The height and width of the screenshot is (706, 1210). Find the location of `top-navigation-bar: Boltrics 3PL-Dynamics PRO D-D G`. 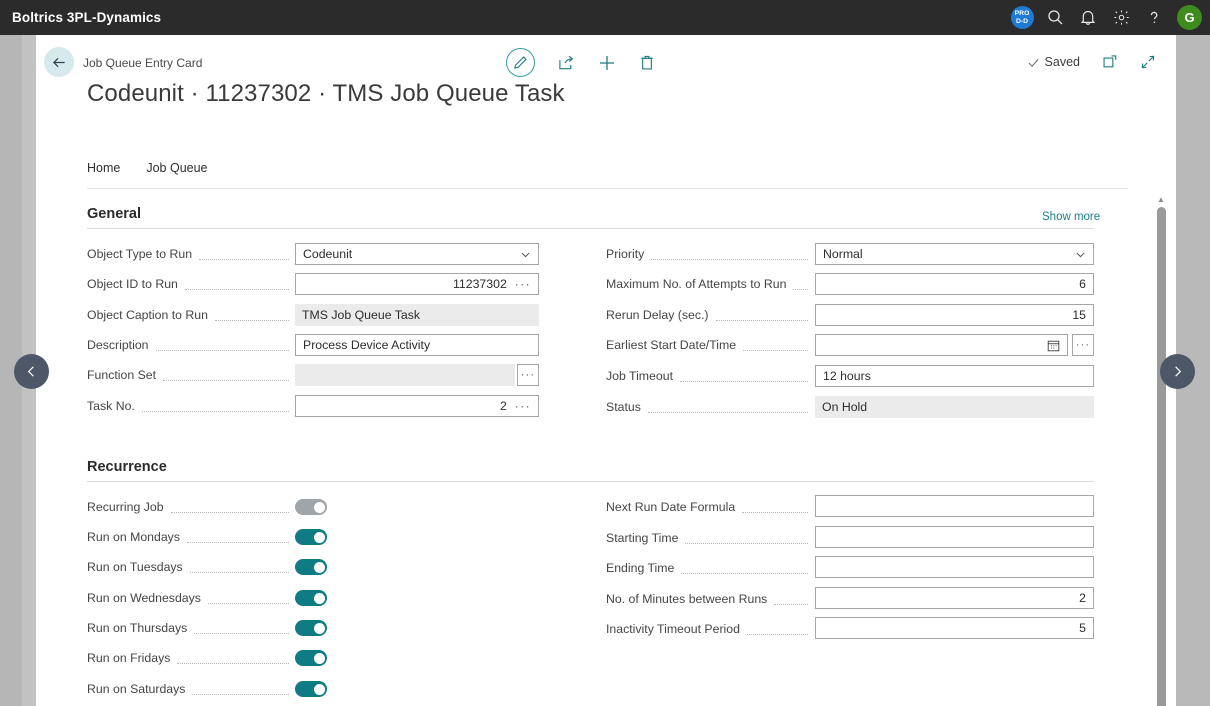

top-navigation-bar: Boltrics 3PL-Dynamics PRO D-D G is located at coordinates (605, 17).